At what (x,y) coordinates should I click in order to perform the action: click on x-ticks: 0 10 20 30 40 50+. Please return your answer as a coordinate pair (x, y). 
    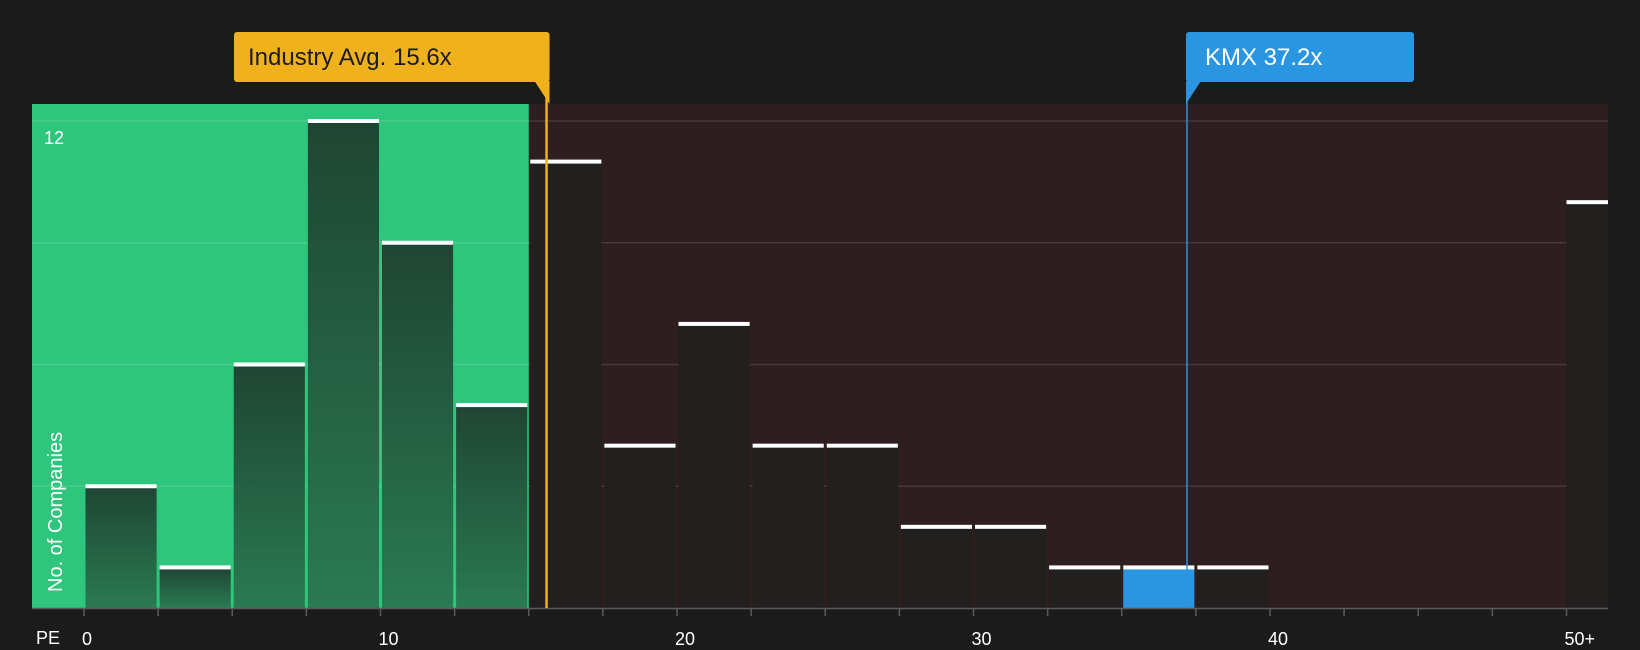
    Looking at the image, I should click on (838, 628).